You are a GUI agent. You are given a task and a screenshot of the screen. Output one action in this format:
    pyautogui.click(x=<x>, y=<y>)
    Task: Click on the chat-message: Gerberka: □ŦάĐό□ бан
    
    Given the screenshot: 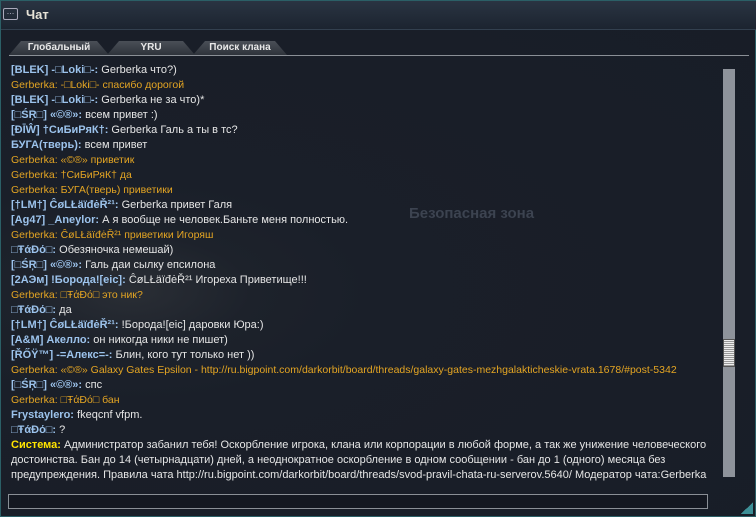 What is the action you would take?
    pyautogui.click(x=366, y=400)
    